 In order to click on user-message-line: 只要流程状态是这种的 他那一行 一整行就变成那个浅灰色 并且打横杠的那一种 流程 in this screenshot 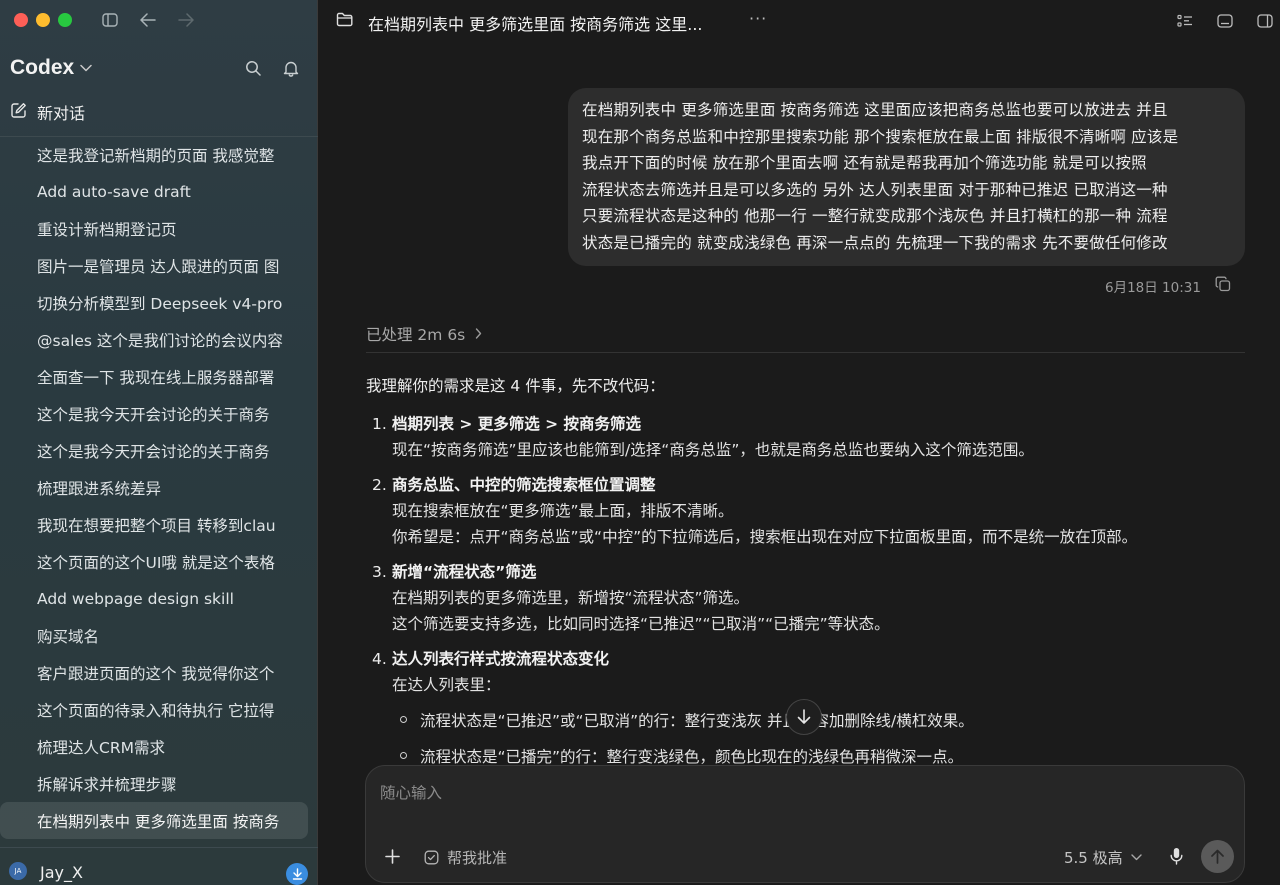, I will do `click(875, 216)`.